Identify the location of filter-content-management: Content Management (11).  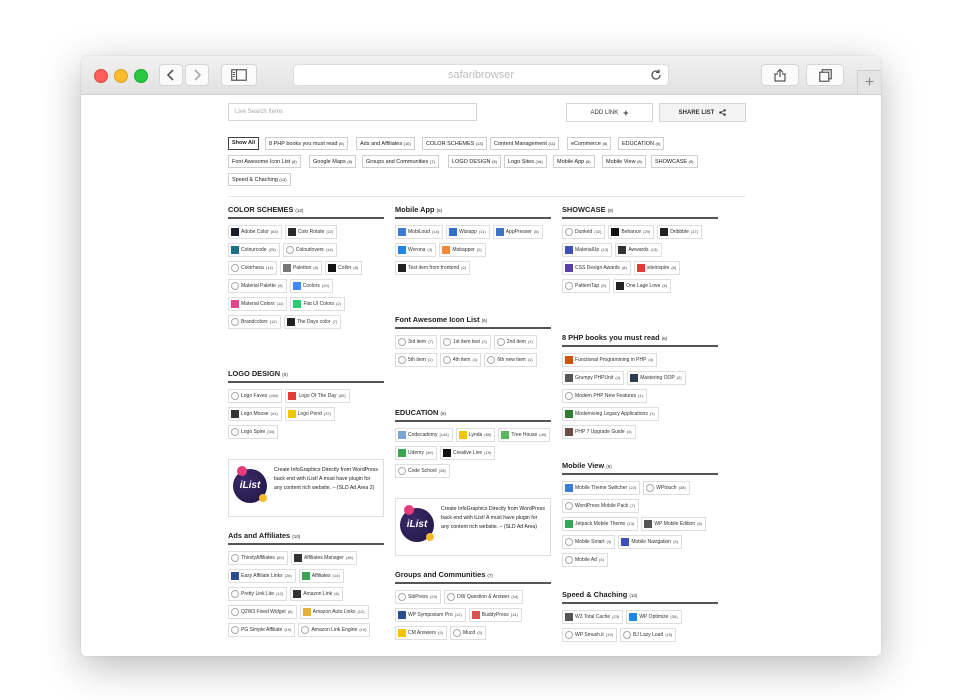
(525, 143).